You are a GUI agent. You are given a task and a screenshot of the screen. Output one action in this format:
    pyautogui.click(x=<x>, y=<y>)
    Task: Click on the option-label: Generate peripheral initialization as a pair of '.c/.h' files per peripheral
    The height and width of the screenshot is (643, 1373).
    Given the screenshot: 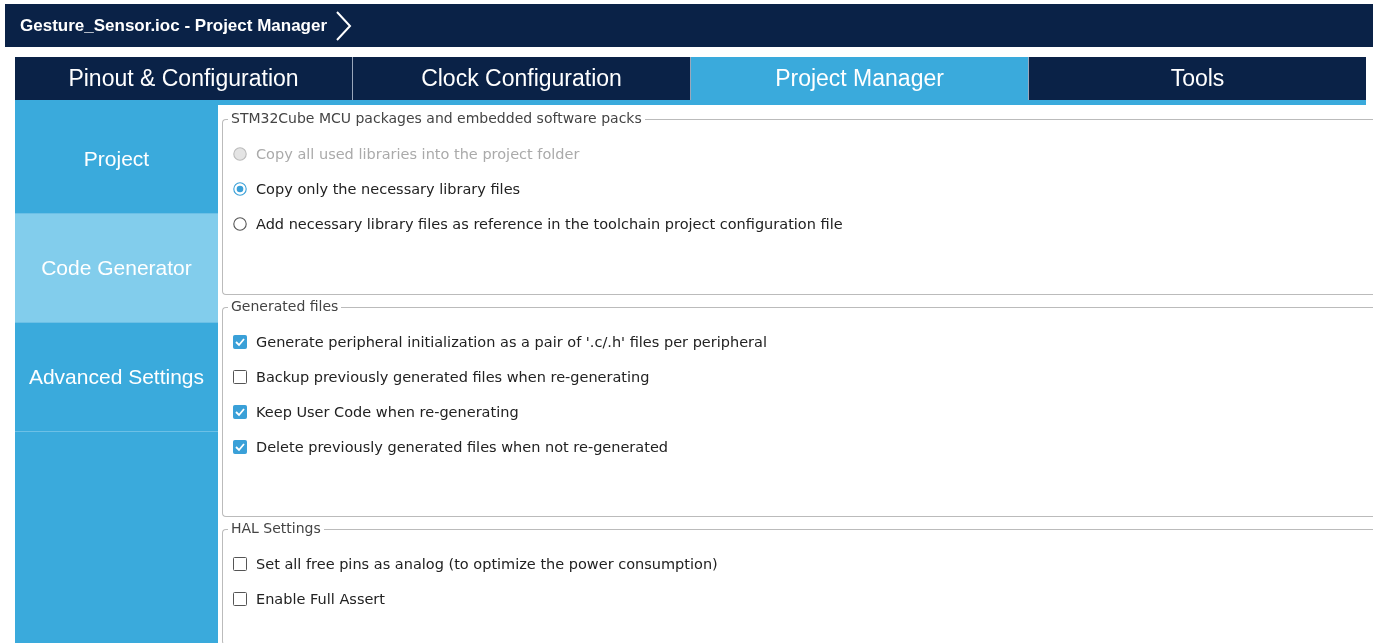 What is the action you would take?
    pyautogui.click(x=511, y=341)
    